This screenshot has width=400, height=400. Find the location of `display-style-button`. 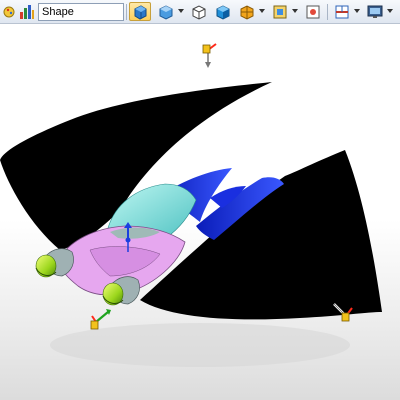

display-style-button is located at coordinates (166, 11).